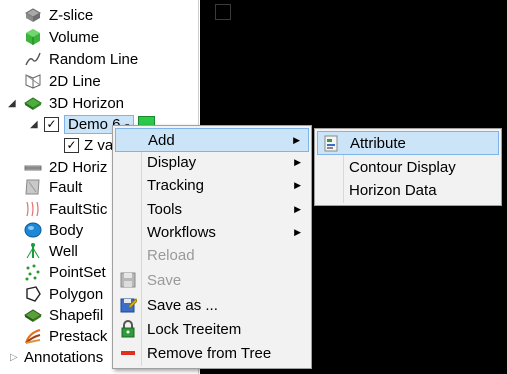 The height and width of the screenshot is (374, 507). I want to click on tree-item-label: Annotations, so click(64, 357).